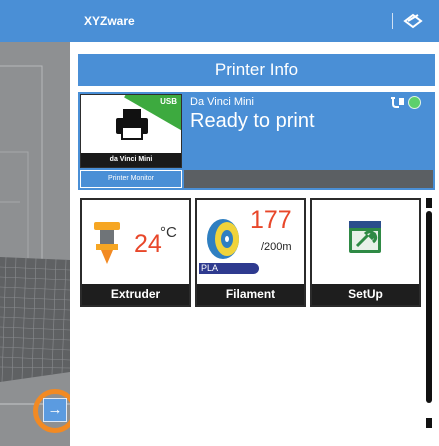  I want to click on scrollbar-thumb, so click(429, 307).